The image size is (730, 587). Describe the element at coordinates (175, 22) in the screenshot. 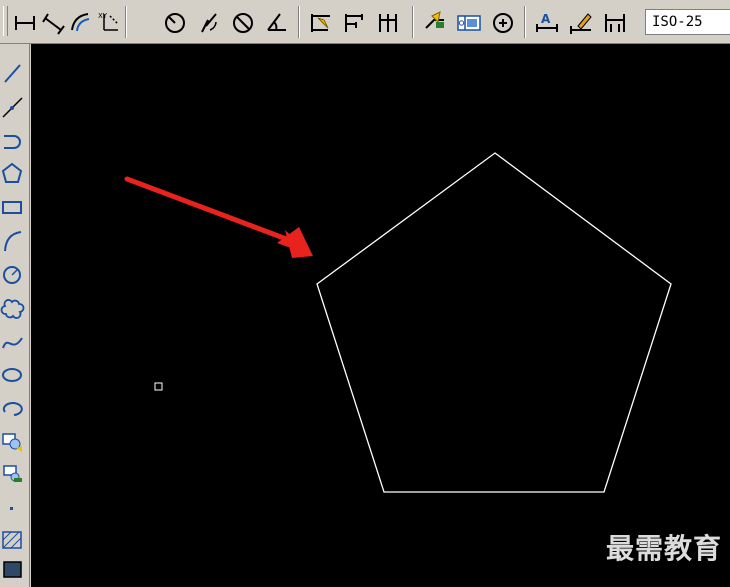

I see `radius-dimension-icon` at that location.